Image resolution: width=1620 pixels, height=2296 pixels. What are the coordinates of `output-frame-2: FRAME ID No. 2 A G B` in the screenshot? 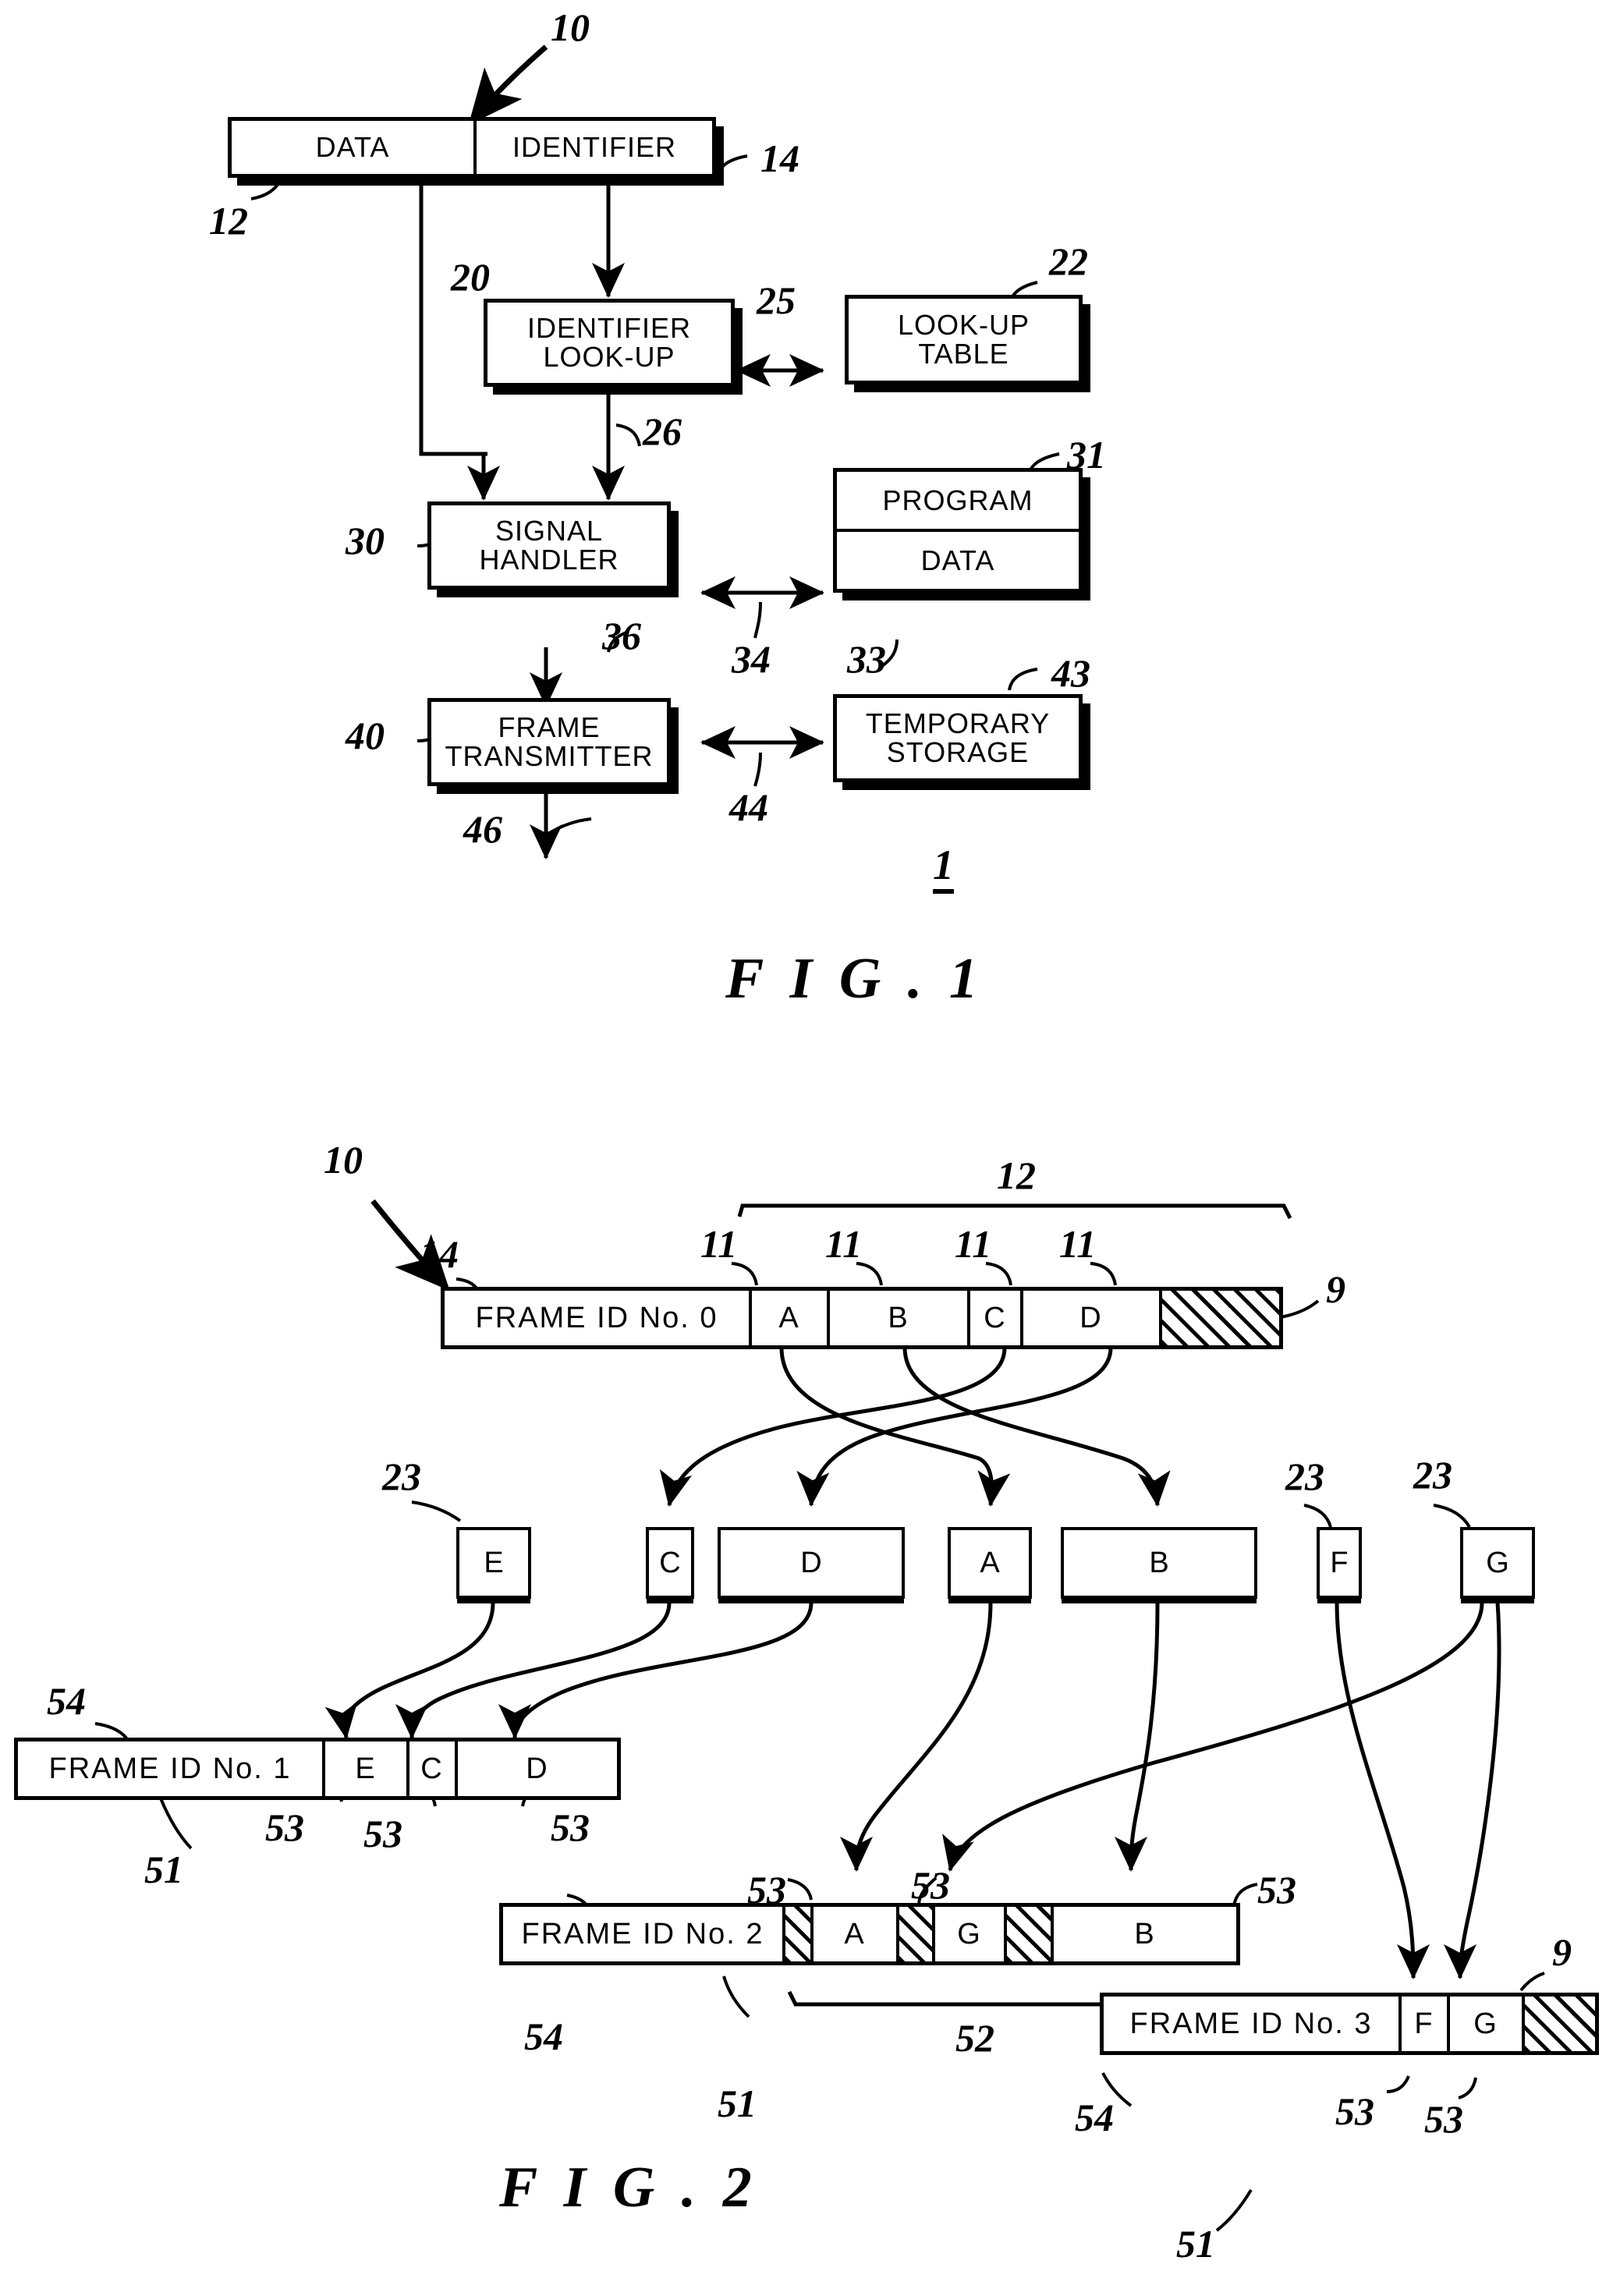 It's located at (870, 1934).